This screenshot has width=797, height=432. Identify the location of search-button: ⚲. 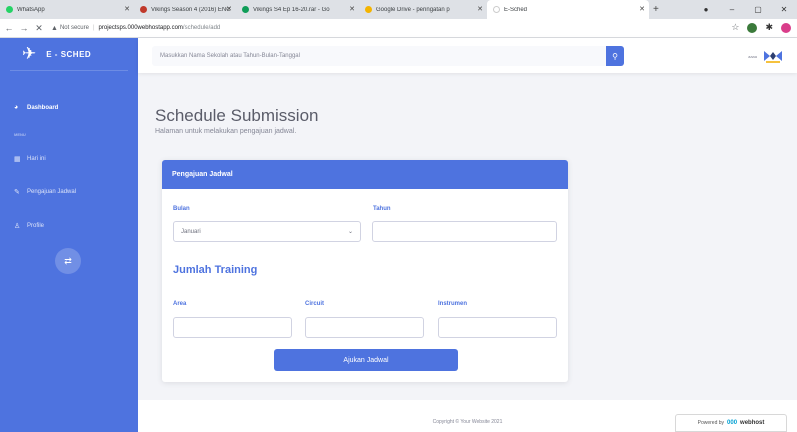
(615, 56).